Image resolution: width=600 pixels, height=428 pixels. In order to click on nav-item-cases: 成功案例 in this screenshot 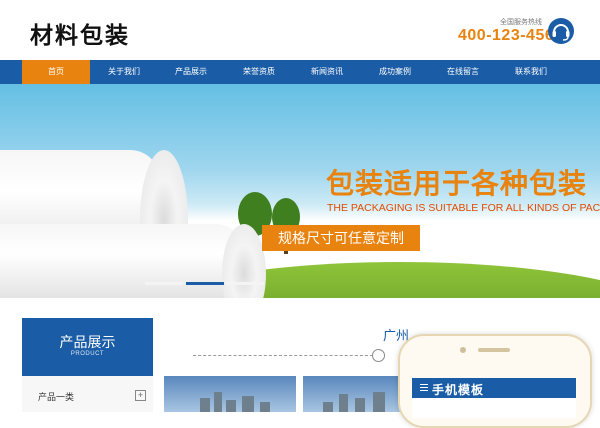, I will do `click(395, 72)`.